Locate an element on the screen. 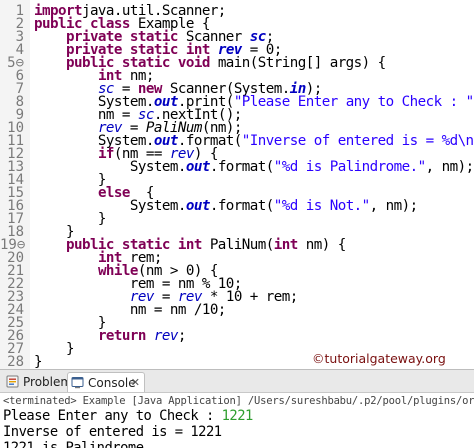 This screenshot has height=448, width=474. line-number: 28 is located at coordinates (15, 361).